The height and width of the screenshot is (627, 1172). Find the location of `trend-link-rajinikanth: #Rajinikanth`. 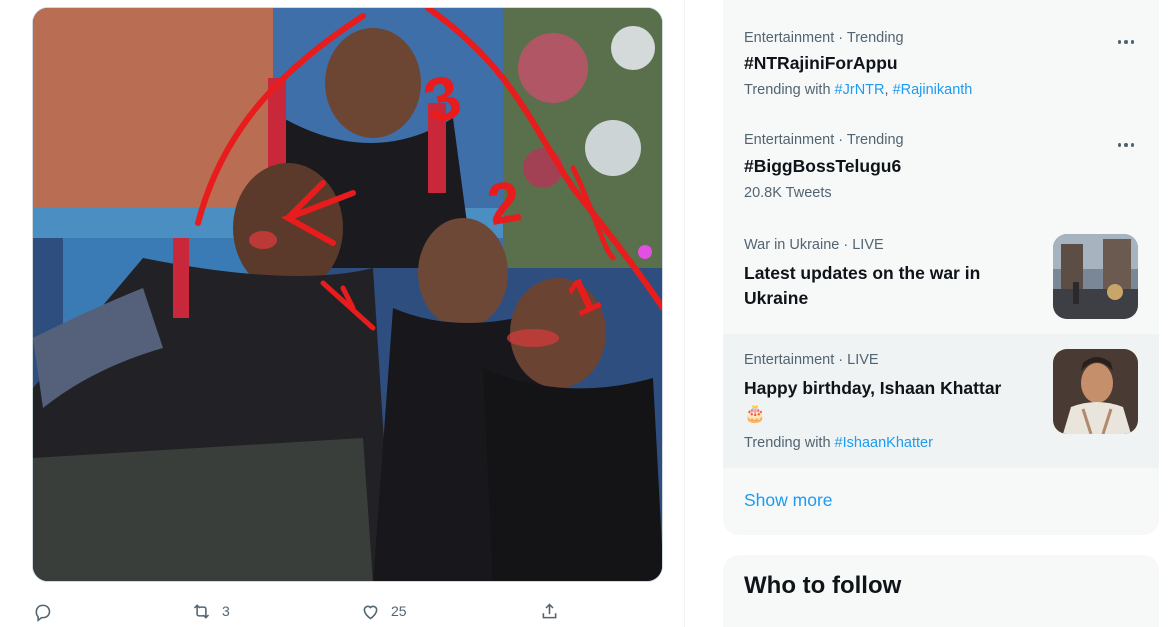

trend-link-rajinikanth: #Rajinikanth is located at coordinates (933, 90).